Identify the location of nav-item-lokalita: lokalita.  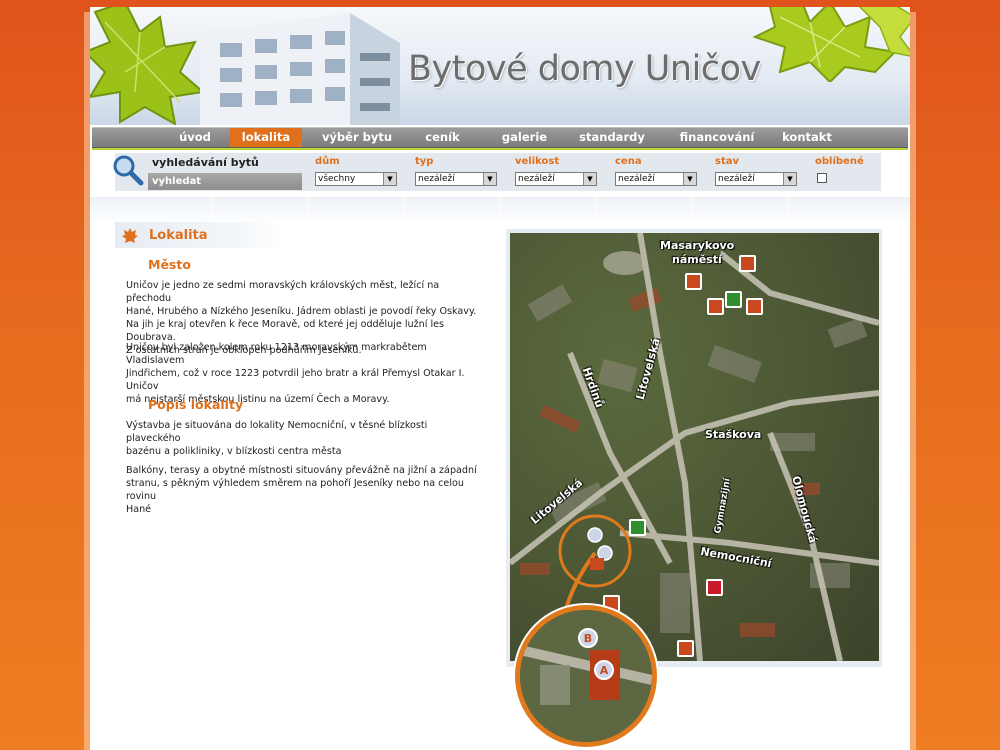
(266, 137).